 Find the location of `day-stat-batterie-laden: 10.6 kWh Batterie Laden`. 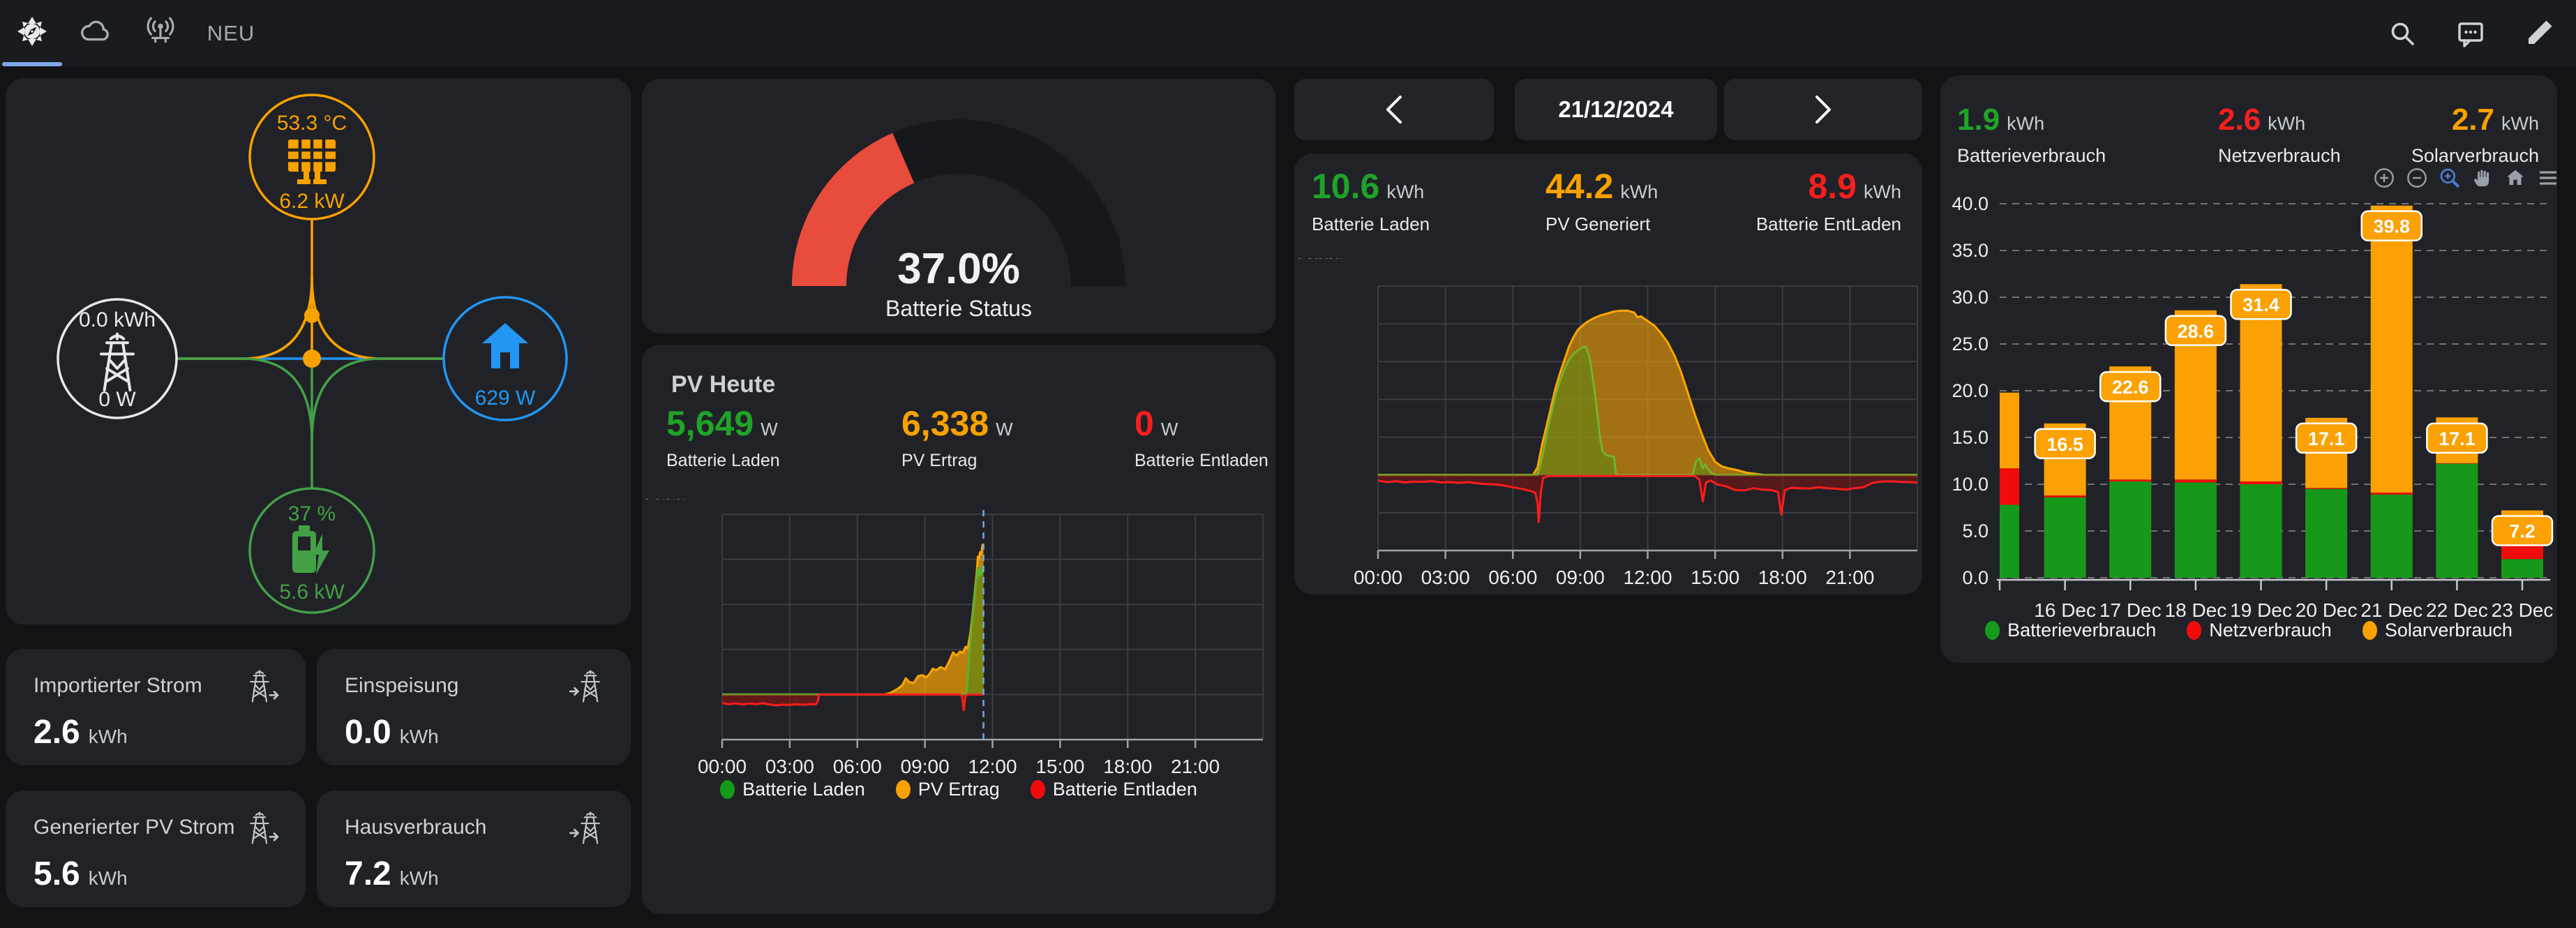

day-stat-batterie-laden: 10.6 kWh Batterie Laden is located at coordinates (1371, 202).